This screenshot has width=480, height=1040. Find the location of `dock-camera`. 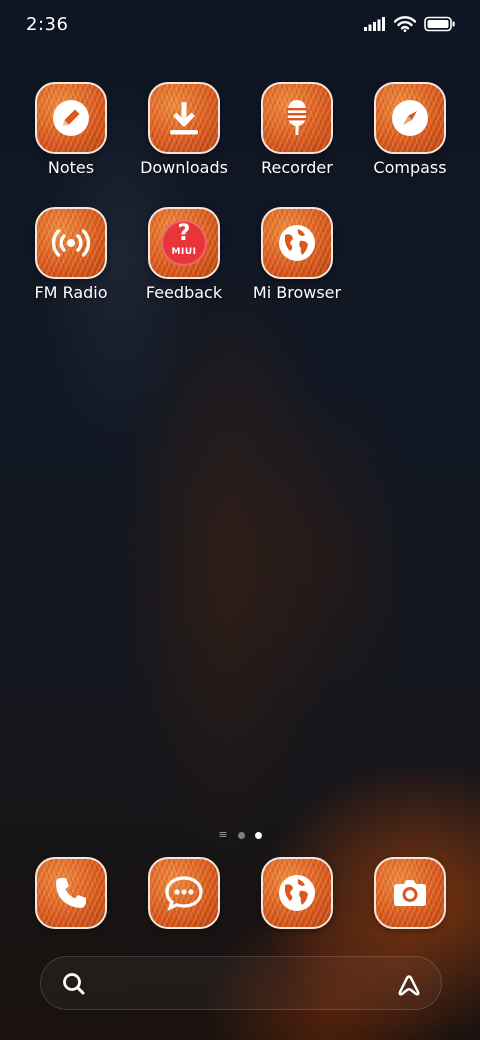

dock-camera is located at coordinates (410, 893).